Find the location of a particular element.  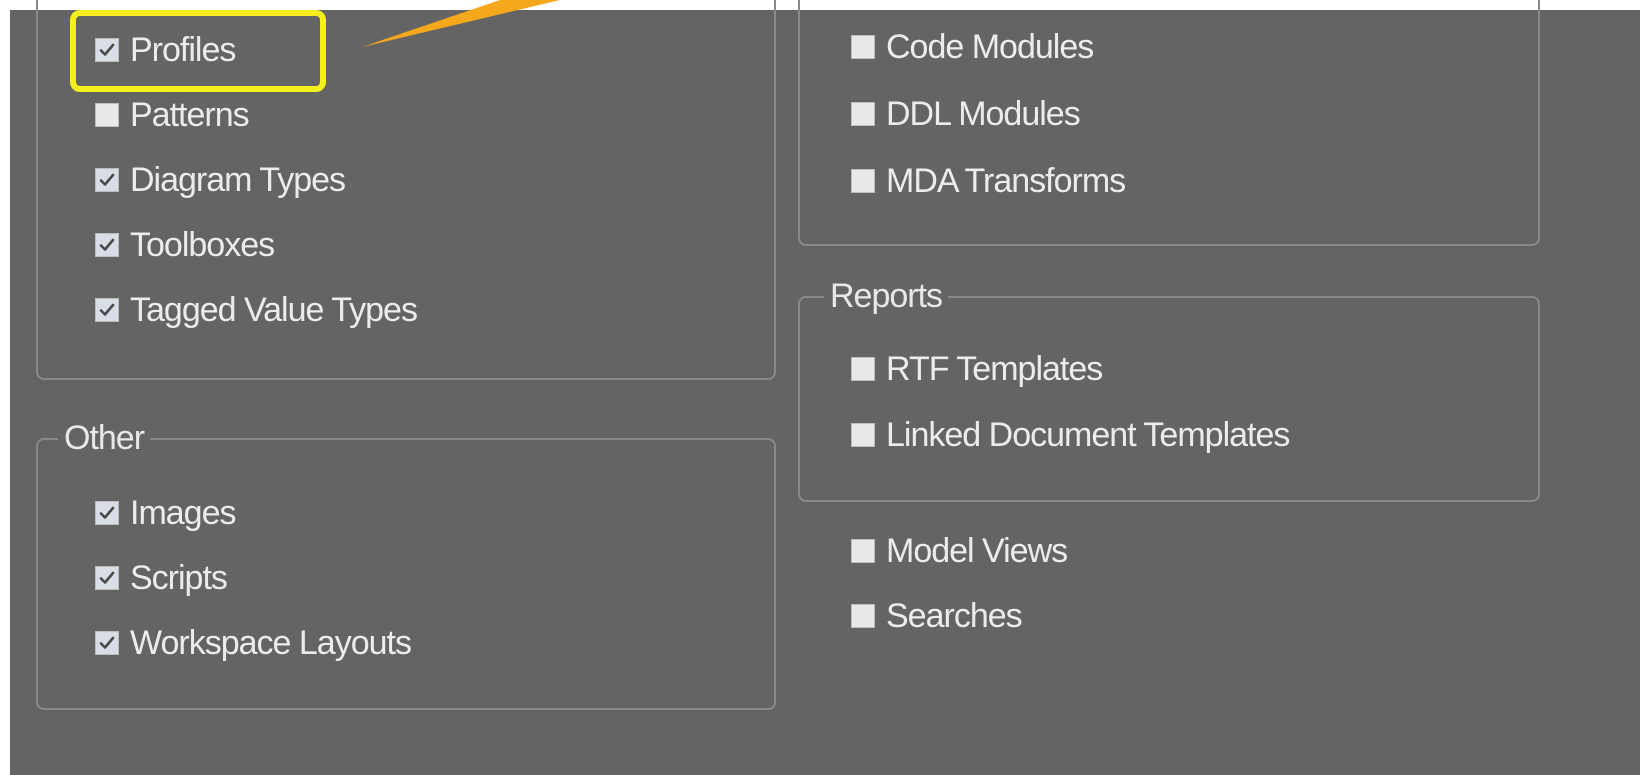

checkbox-images: Images is located at coordinates (165, 513).